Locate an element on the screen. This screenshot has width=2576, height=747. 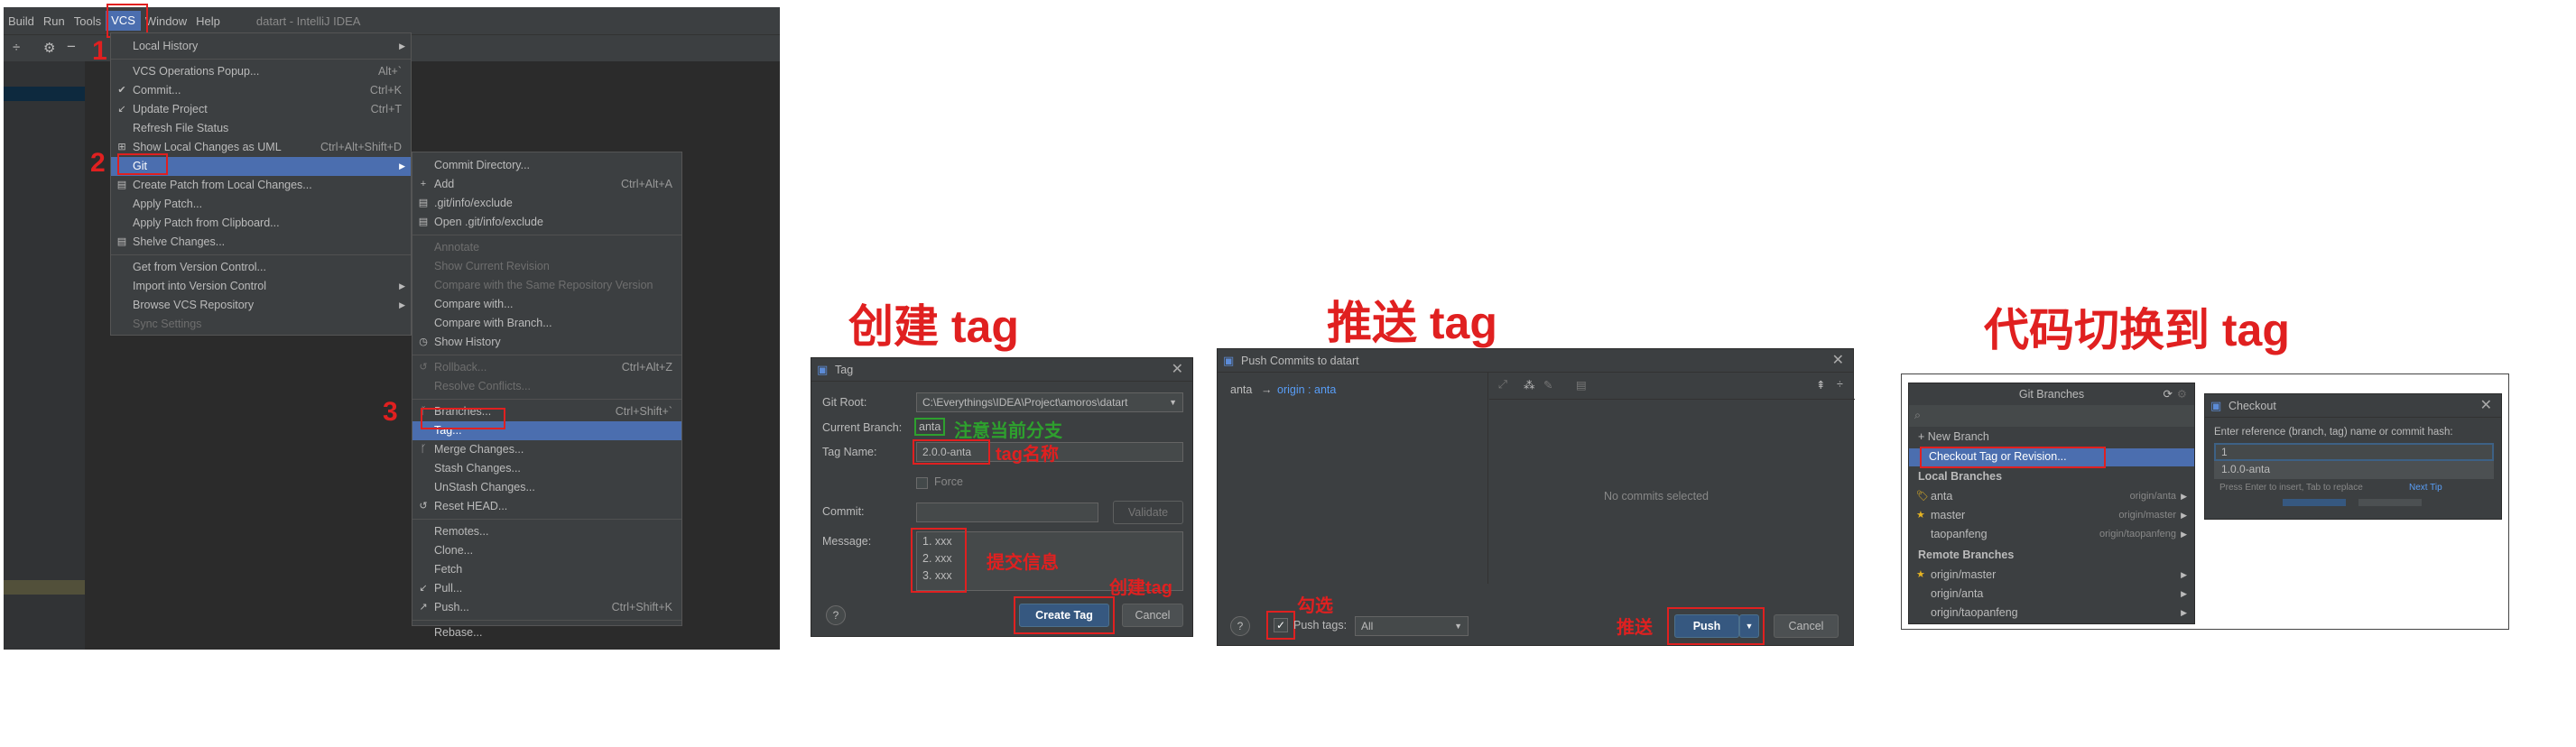
force-checkbox is located at coordinates (922, 483).